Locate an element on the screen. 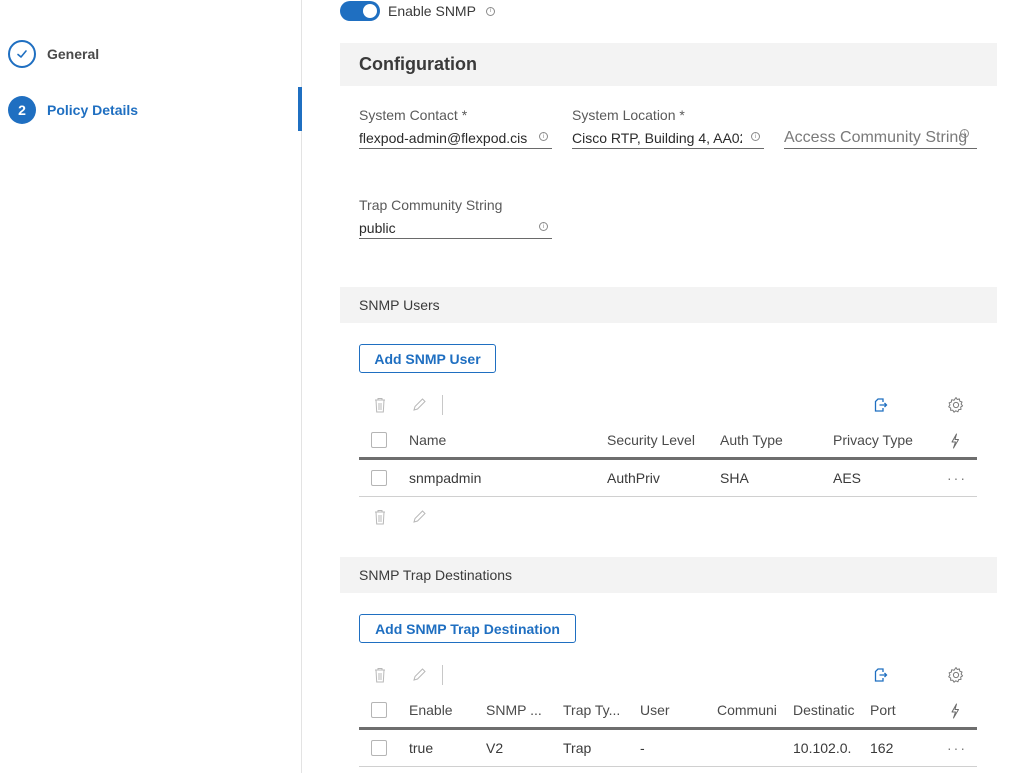 Image resolution: width=1015 pixels, height=773 pixels. cell-security-level: AuthPriv is located at coordinates (633, 478).